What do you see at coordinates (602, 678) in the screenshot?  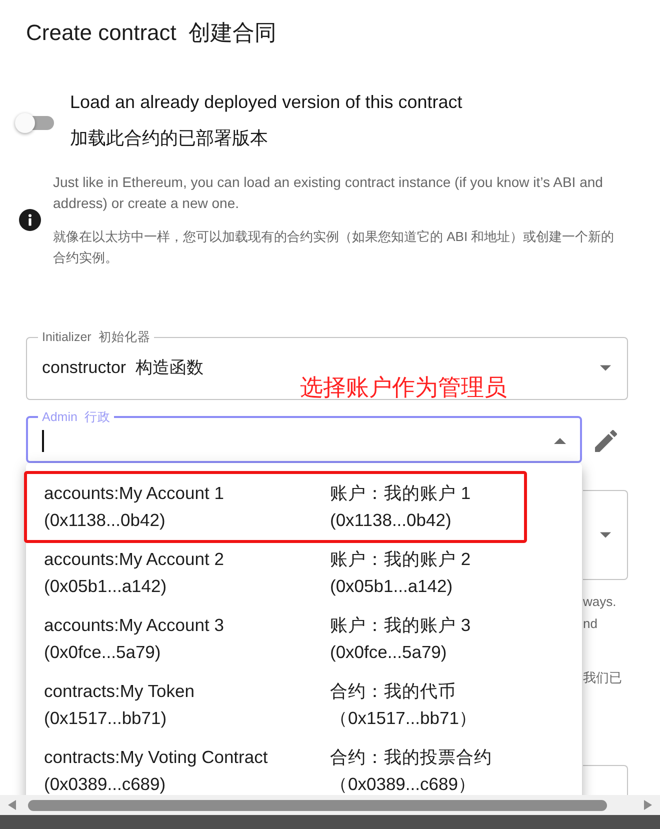 I see `helper-text: 我们已` at bounding box center [602, 678].